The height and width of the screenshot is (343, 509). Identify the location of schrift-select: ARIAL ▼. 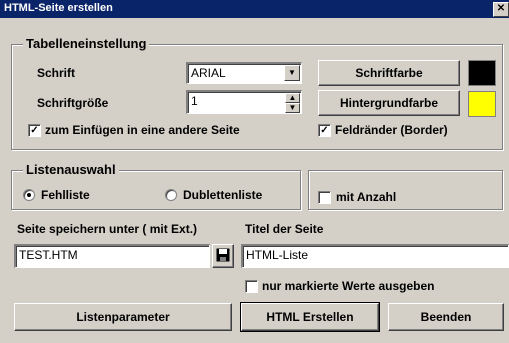
(244, 73).